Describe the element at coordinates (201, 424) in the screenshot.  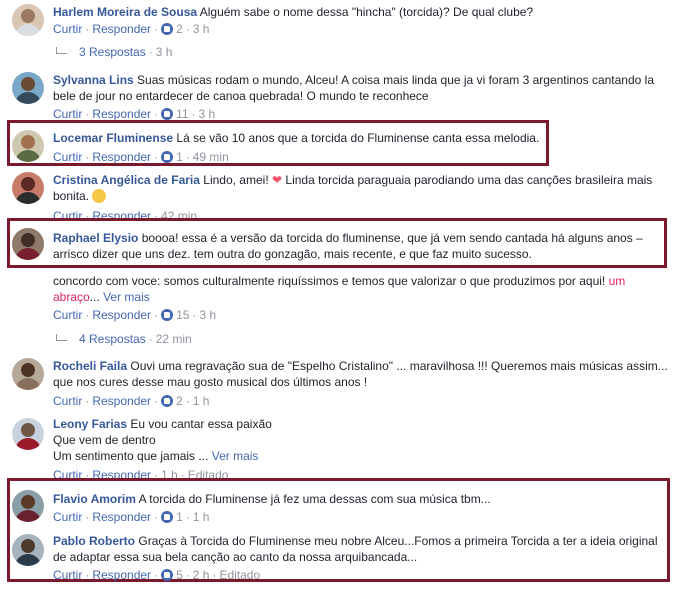
I see `comment-text: Eu vou cantar essa paixão` at that location.